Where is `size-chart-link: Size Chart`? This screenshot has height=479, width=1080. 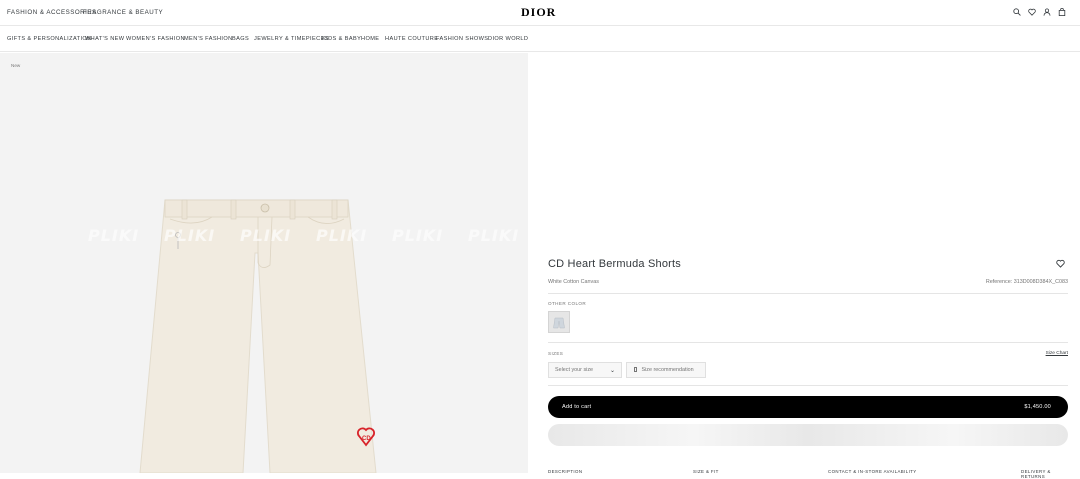 size-chart-link: Size Chart is located at coordinates (1057, 353).